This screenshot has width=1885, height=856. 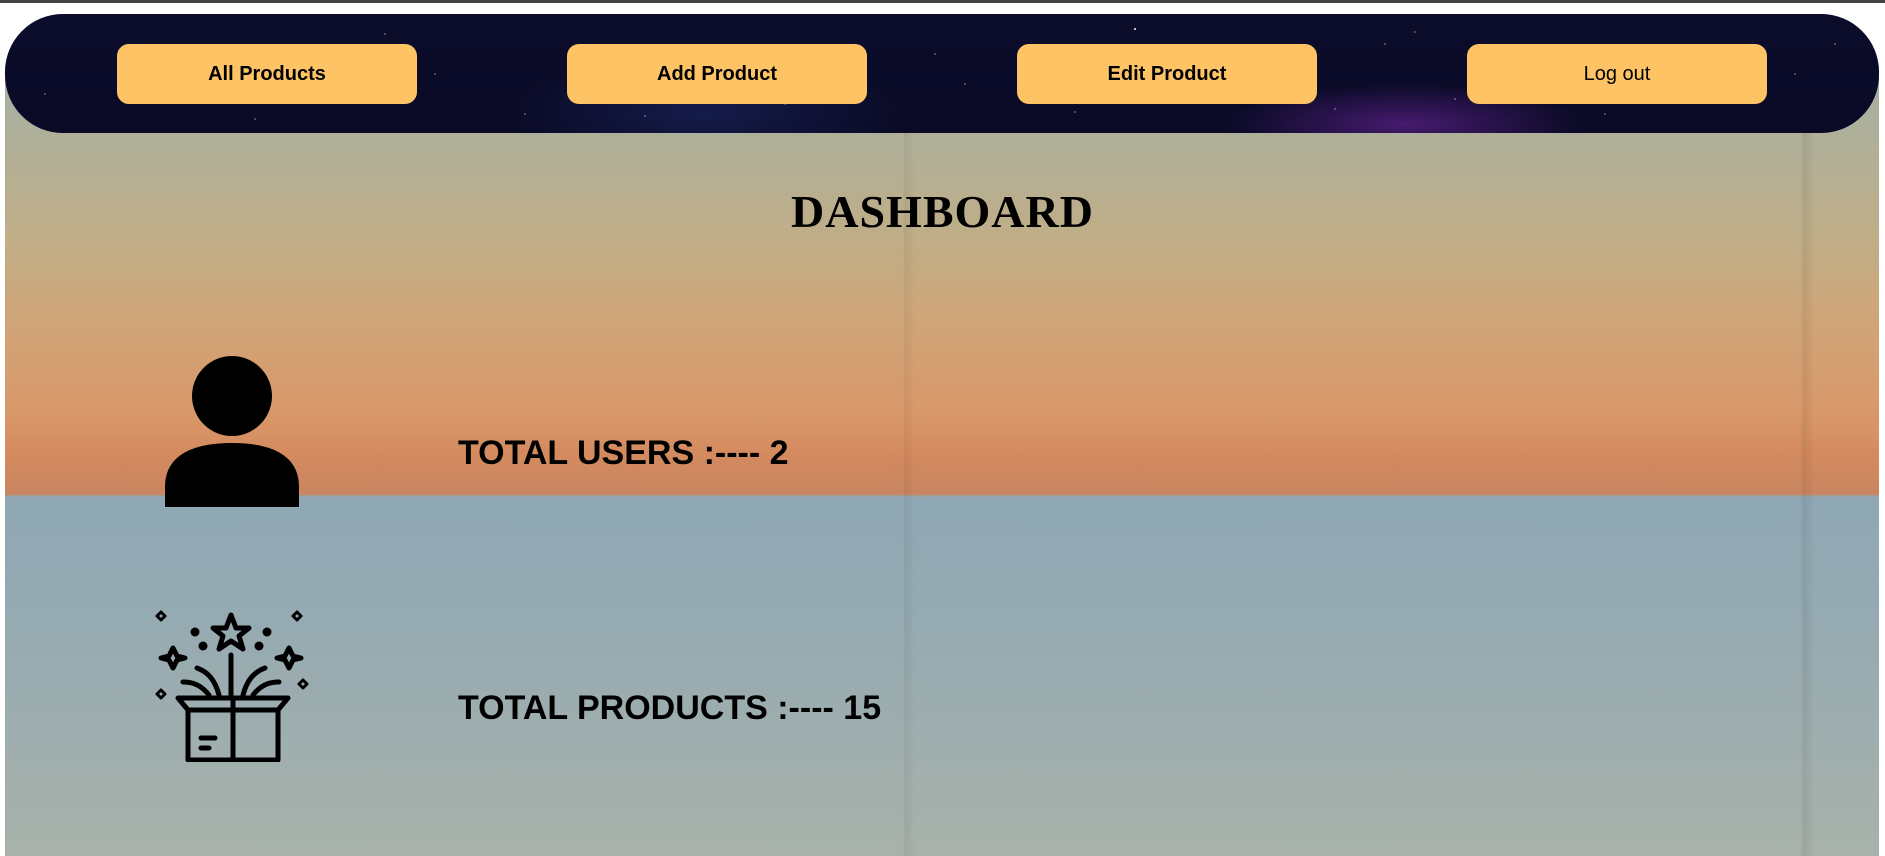 What do you see at coordinates (779, 453) in the screenshot?
I see `total-users-value: 2` at bounding box center [779, 453].